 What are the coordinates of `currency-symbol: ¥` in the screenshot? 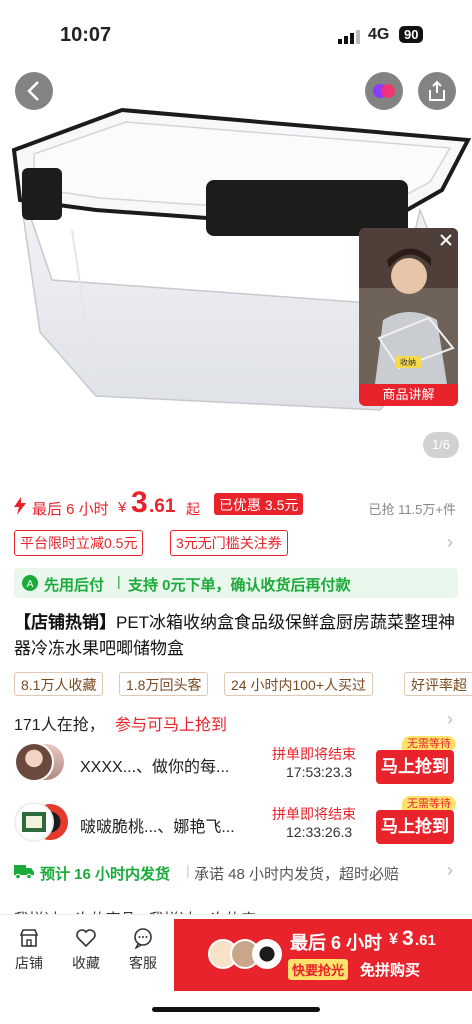 It's located at (122, 507).